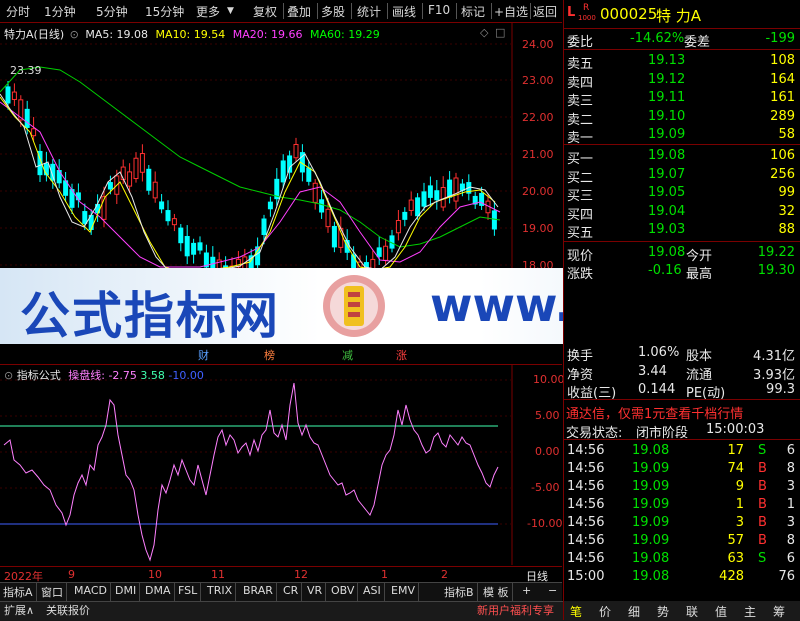 The height and width of the screenshot is (621, 800). Describe the element at coordinates (281, 574) in the screenshot. I see `x-axis: 2022年 9 10 11 12 1 2 日线` at that location.